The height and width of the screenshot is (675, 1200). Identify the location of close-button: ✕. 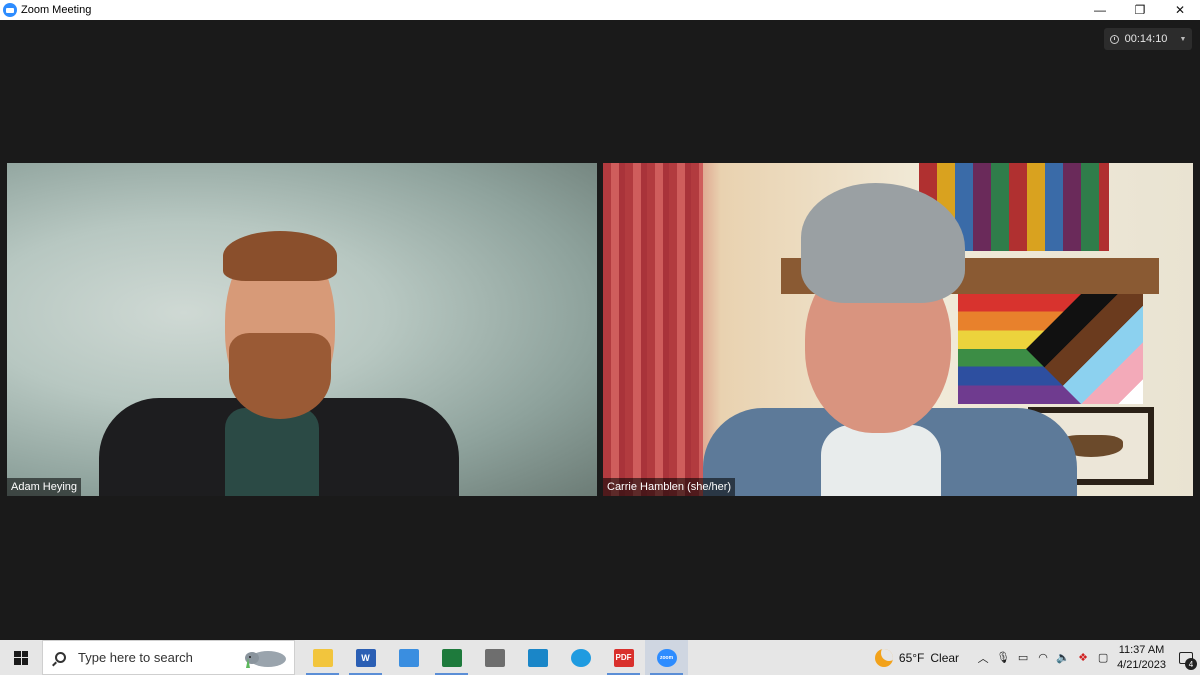
(1180, 10).